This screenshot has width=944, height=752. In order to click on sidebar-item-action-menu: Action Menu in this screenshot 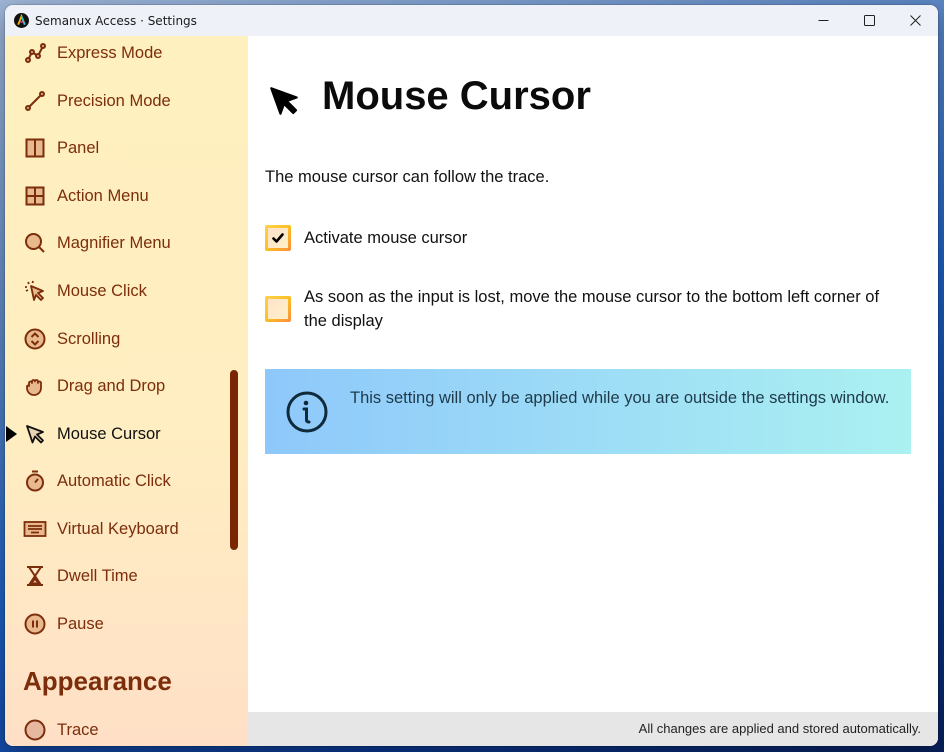, I will do `click(117, 196)`.